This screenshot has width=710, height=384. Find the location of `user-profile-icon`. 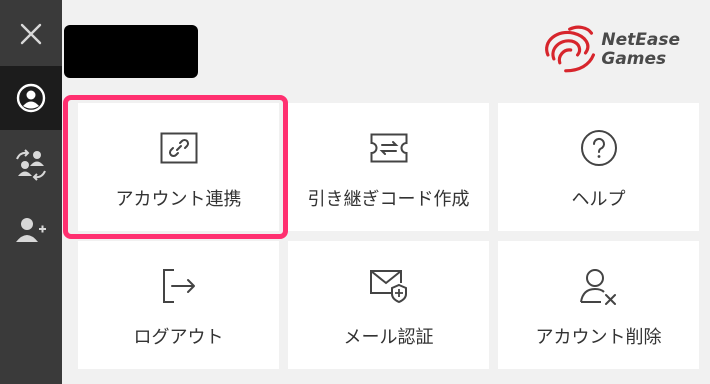

user-profile-icon is located at coordinates (31, 98).